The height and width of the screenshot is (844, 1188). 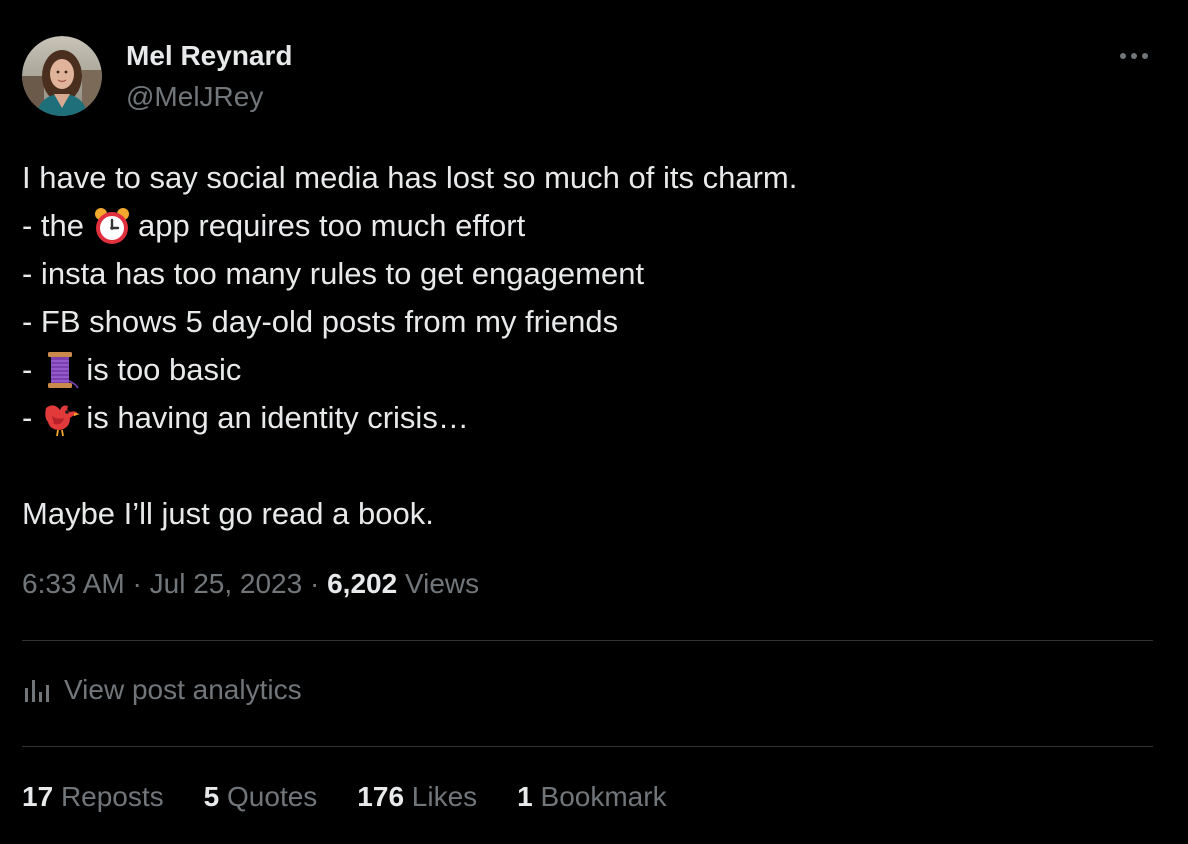 I want to click on post-line: - is too basic, so click(x=587, y=370).